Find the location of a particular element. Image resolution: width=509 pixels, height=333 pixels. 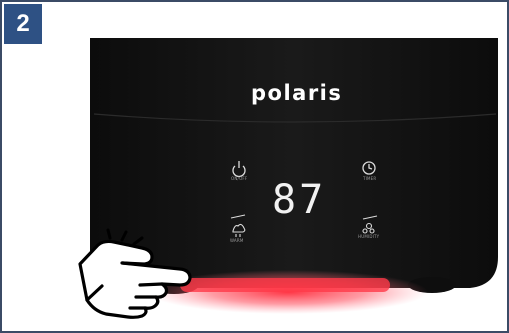

warm-button-label: WARM is located at coordinates (237, 240).